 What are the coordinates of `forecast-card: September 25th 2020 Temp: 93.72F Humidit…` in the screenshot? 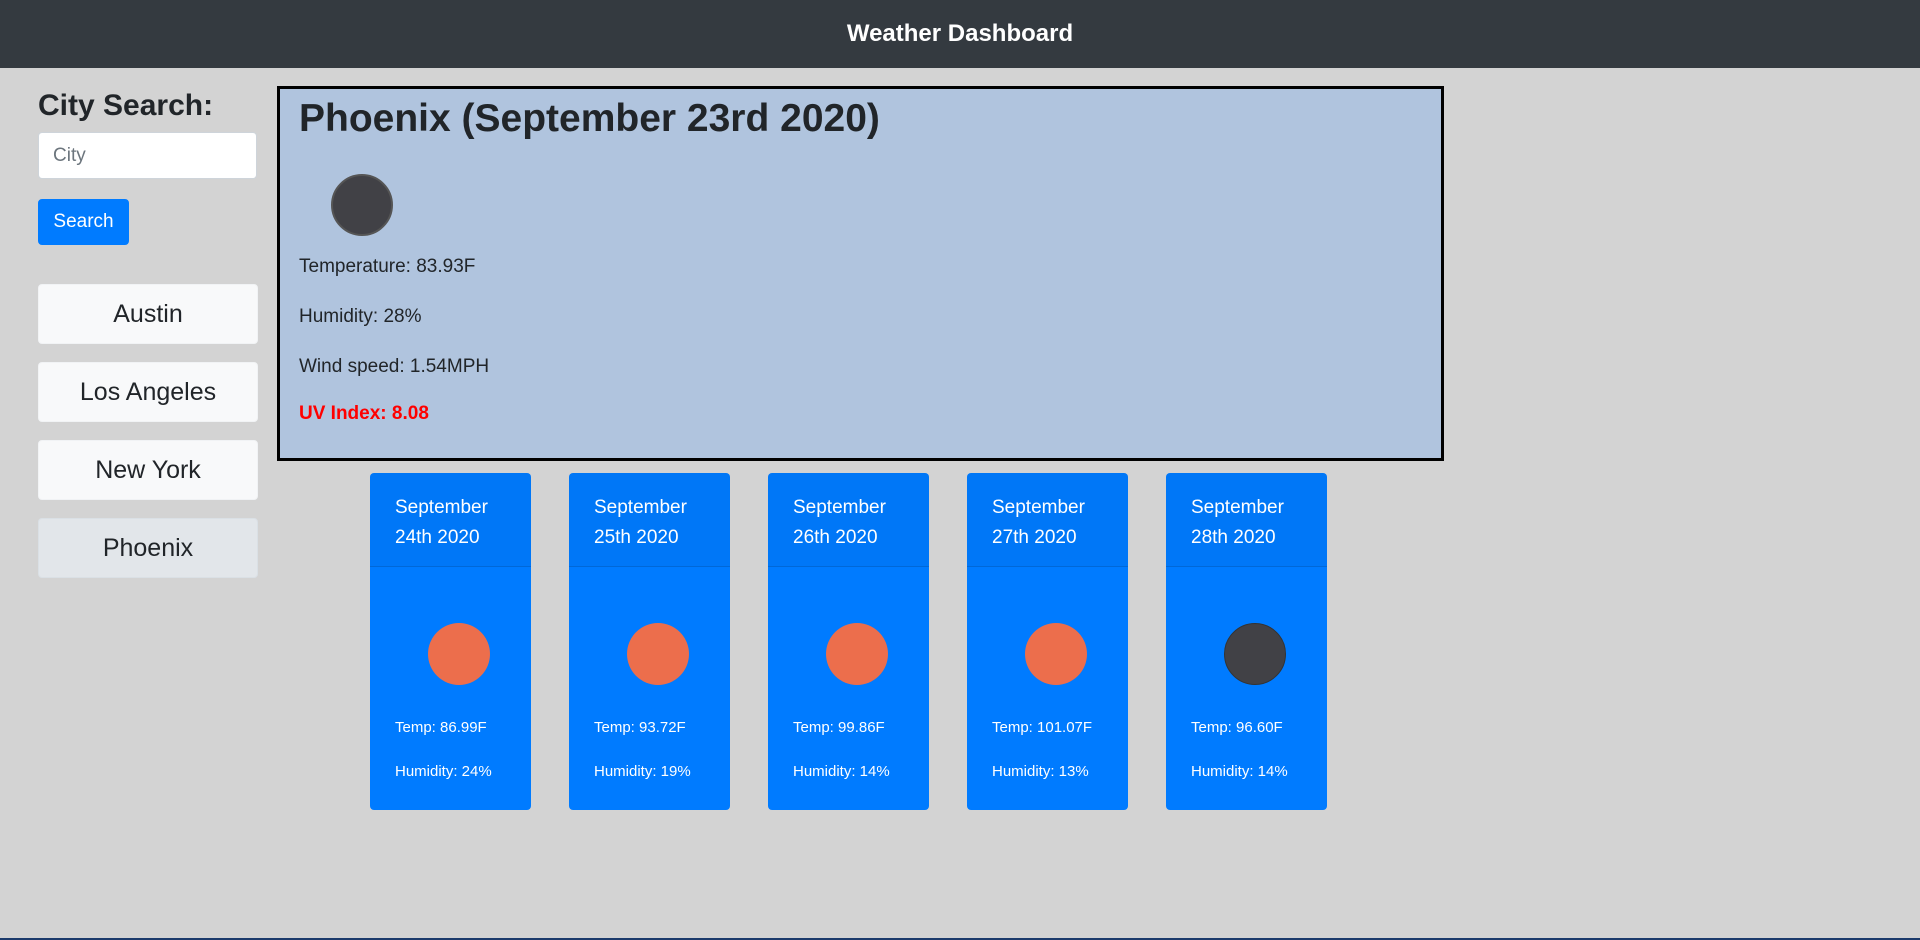 It's located at (649, 641).